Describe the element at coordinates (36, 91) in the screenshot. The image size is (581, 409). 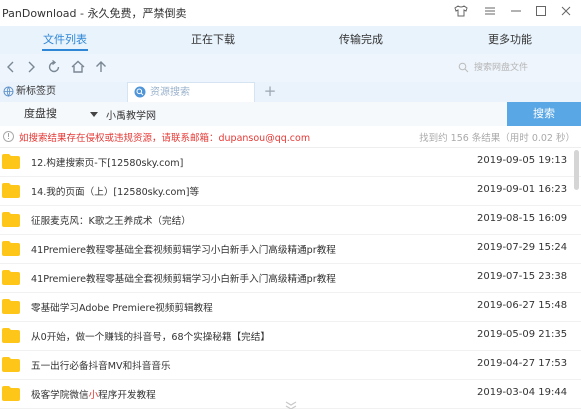
I see `new-tab-label: 新标签页` at that location.